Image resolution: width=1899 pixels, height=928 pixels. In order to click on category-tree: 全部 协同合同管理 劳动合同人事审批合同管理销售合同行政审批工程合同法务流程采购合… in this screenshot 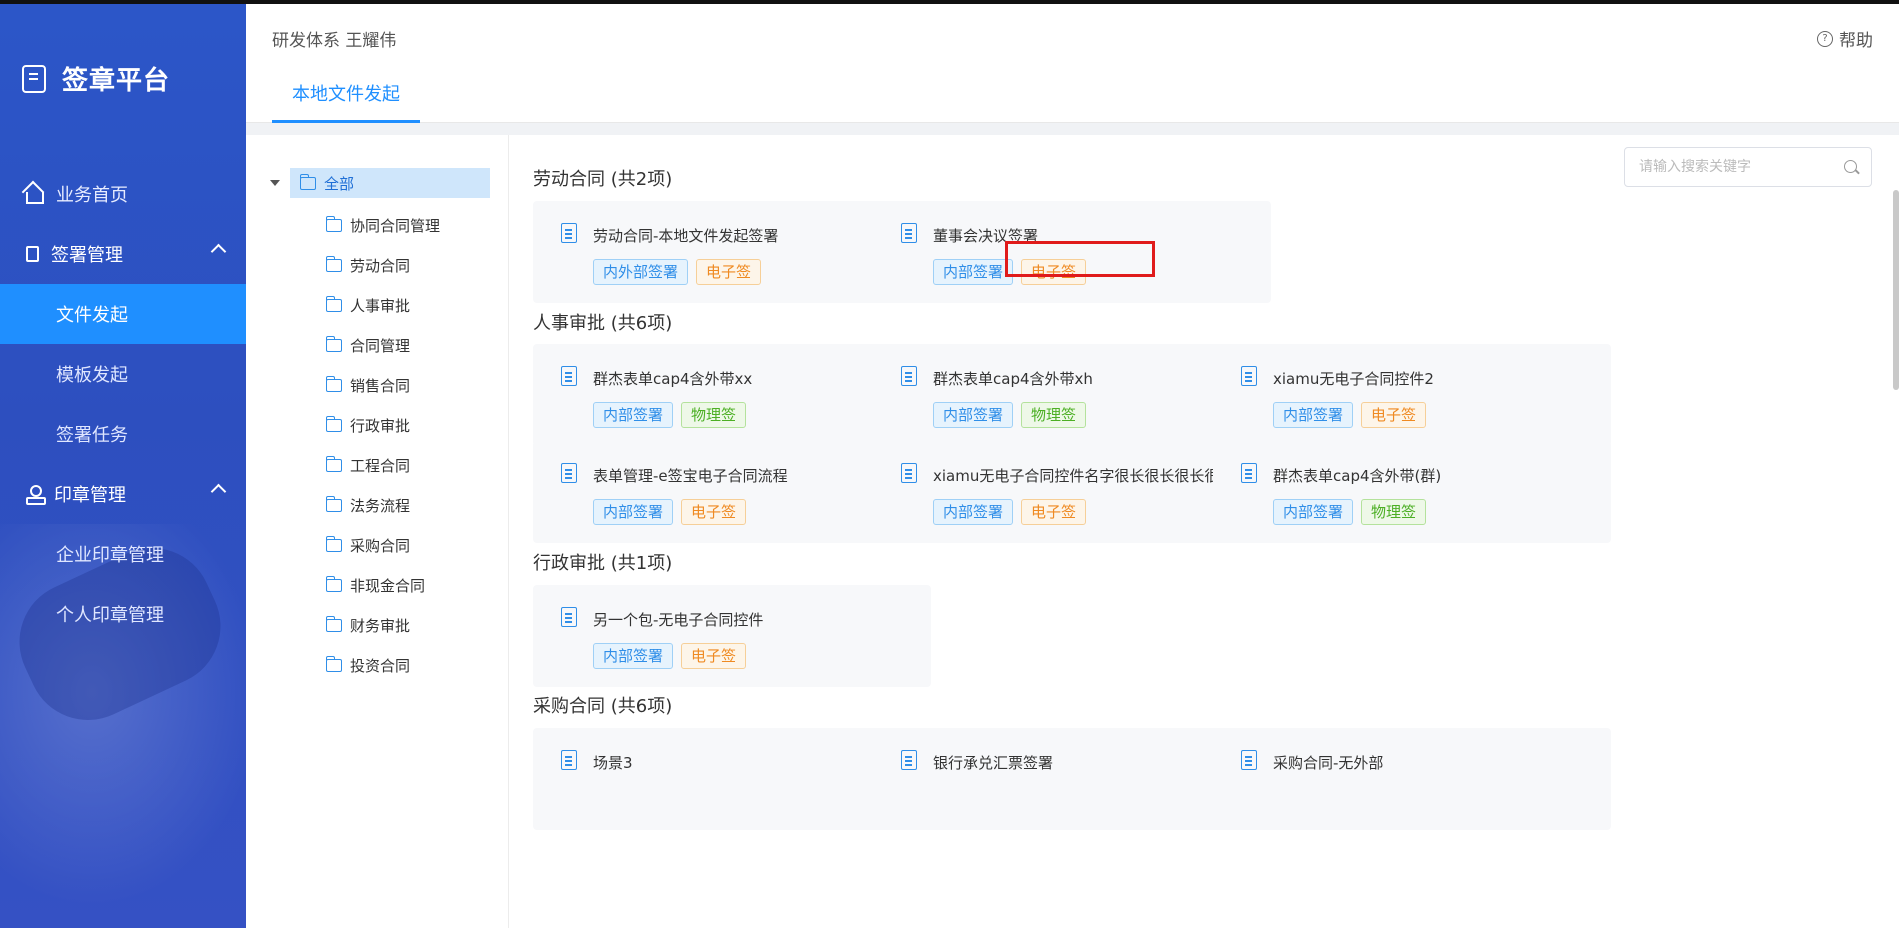, I will do `click(377, 531)`.